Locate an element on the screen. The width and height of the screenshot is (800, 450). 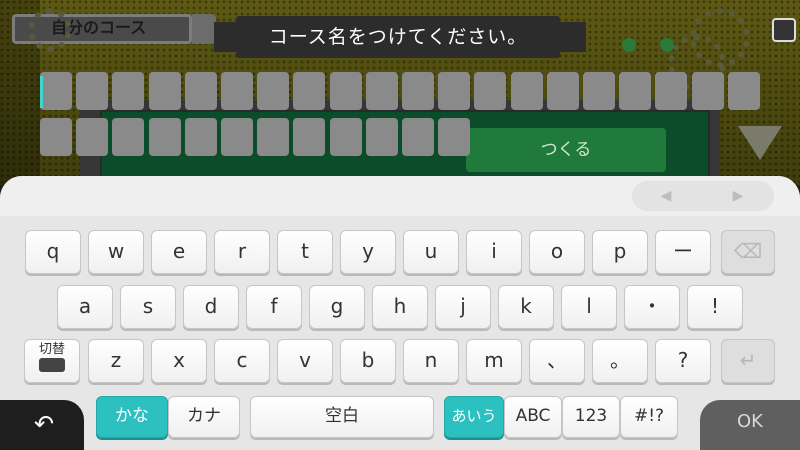
char-key: q is located at coordinates (53, 252).